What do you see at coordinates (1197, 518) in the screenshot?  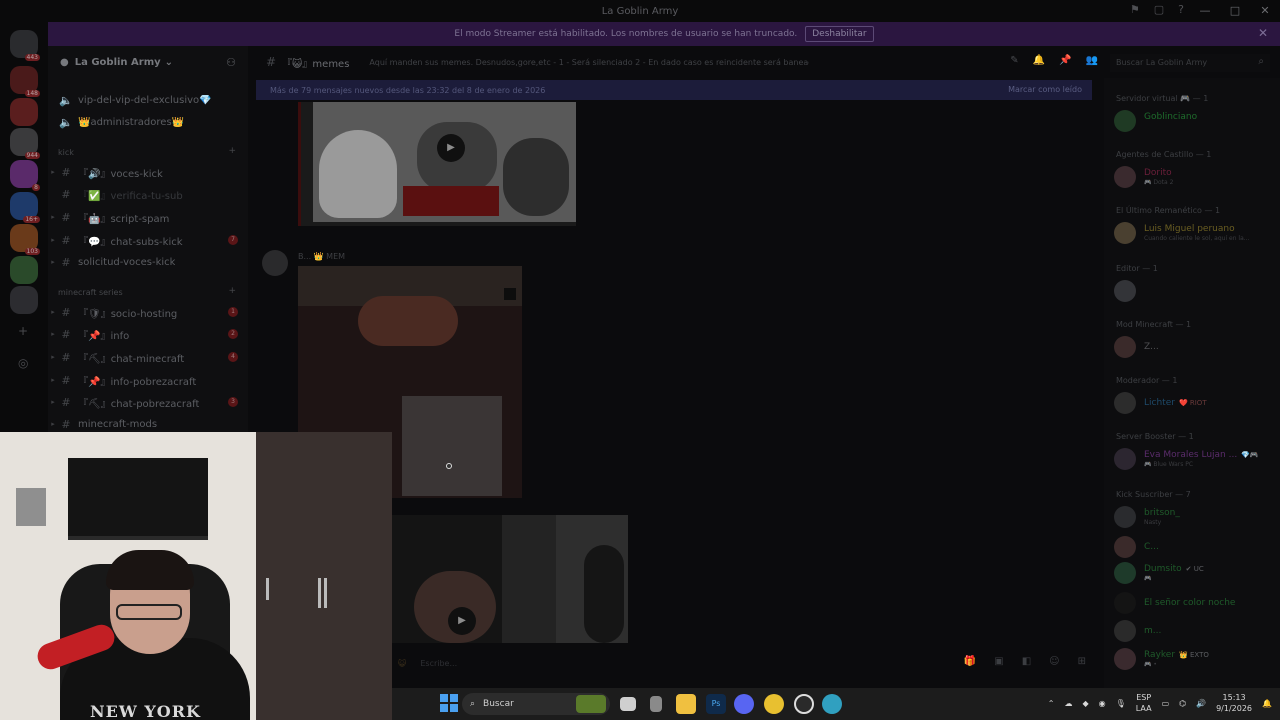 I see `member-item: britson_ Nasty` at bounding box center [1197, 518].